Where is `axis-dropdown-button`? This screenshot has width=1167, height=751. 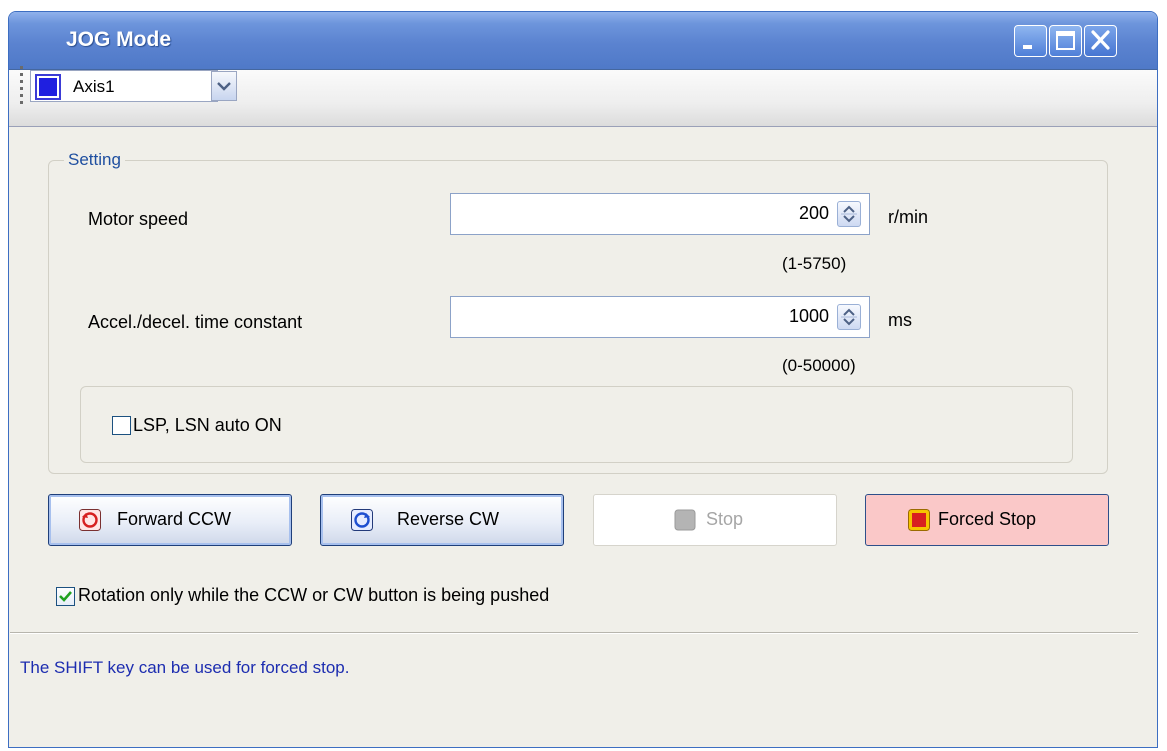
axis-dropdown-button is located at coordinates (224, 86).